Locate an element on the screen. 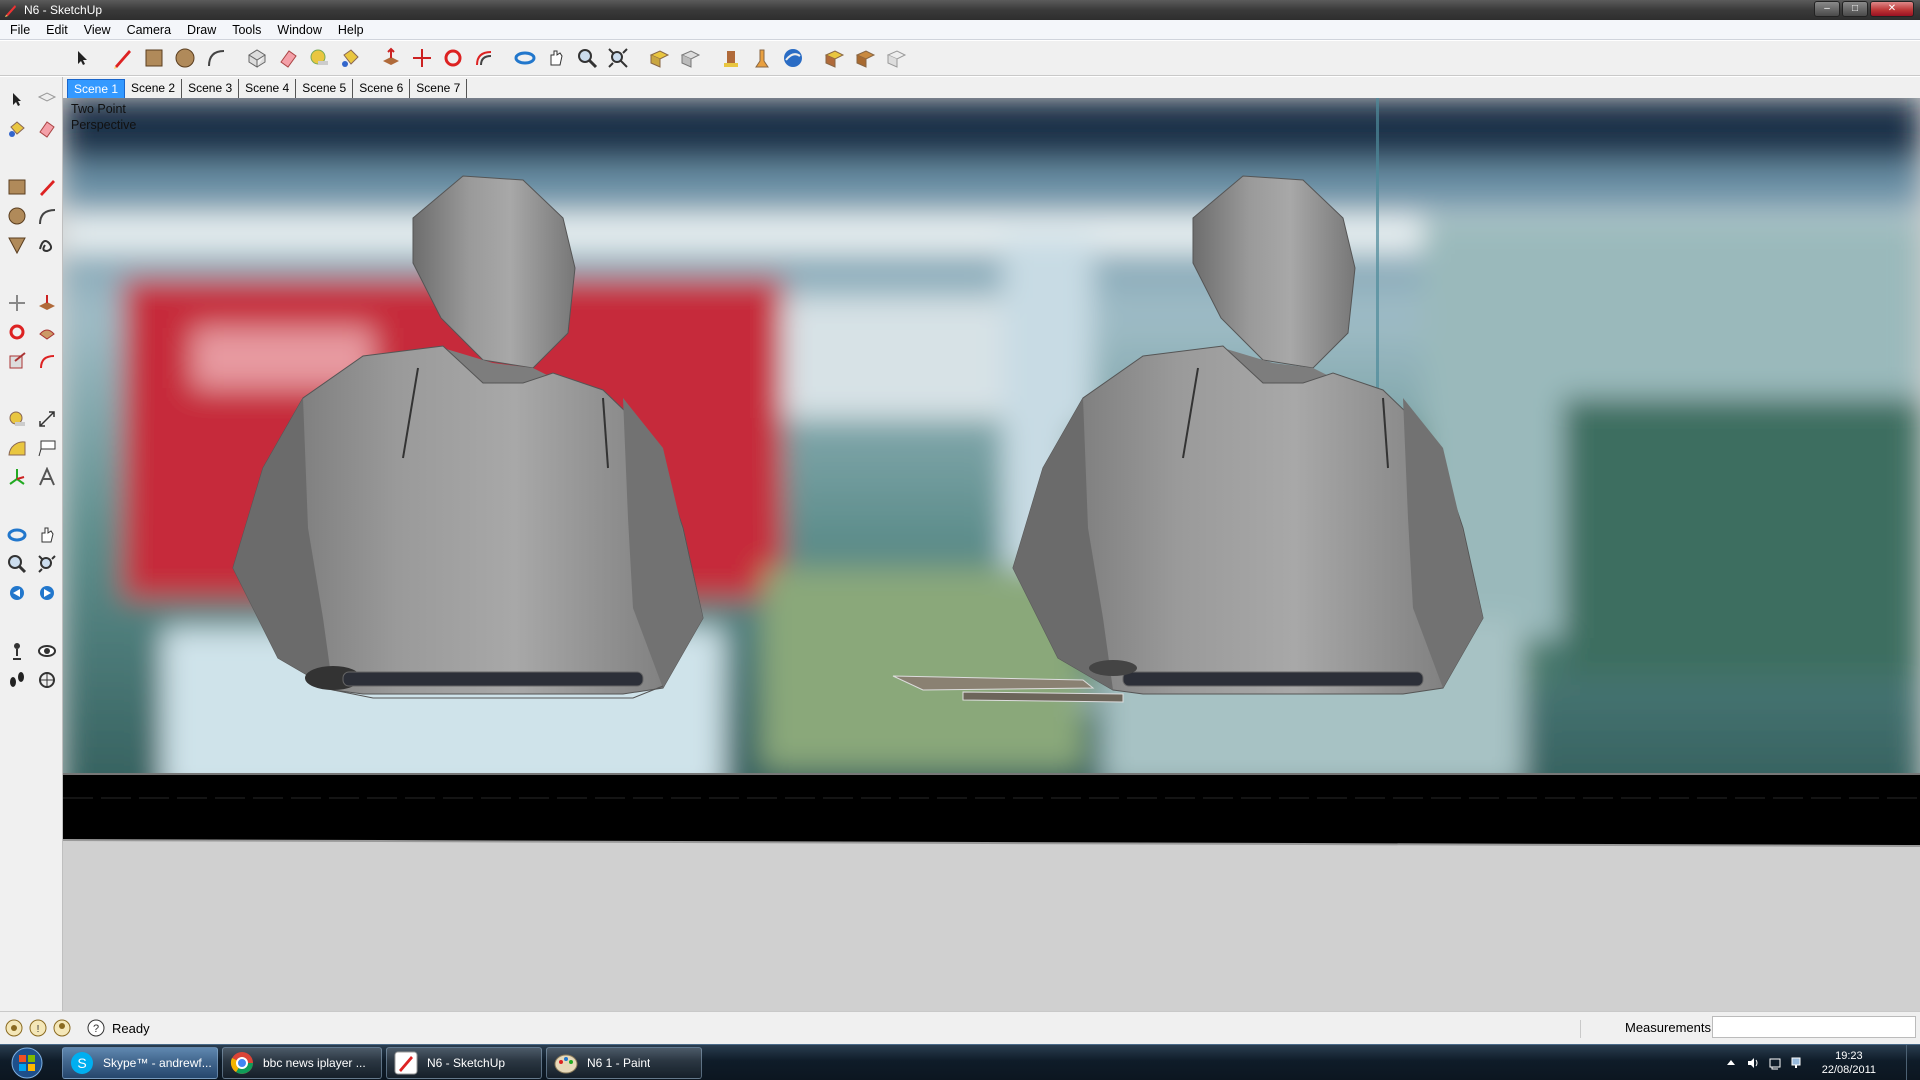 The height and width of the screenshot is (1080, 1920). circle-tool-icon is located at coordinates (17, 215).